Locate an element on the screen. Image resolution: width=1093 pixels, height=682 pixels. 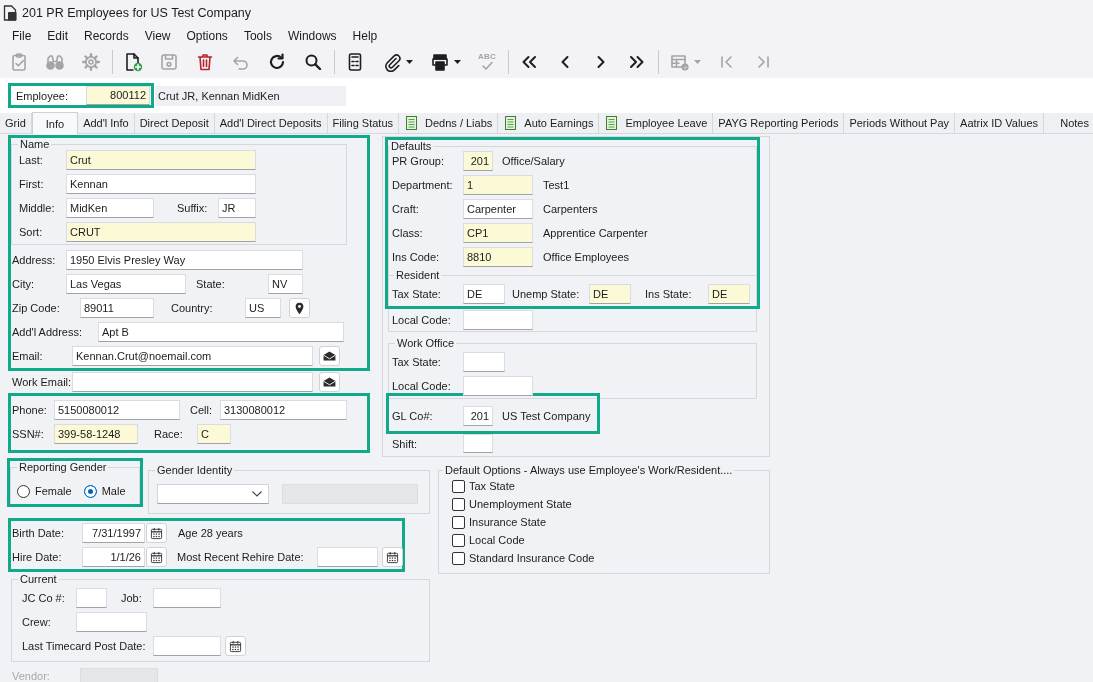
field-label: Address: is located at coordinates (34, 260).